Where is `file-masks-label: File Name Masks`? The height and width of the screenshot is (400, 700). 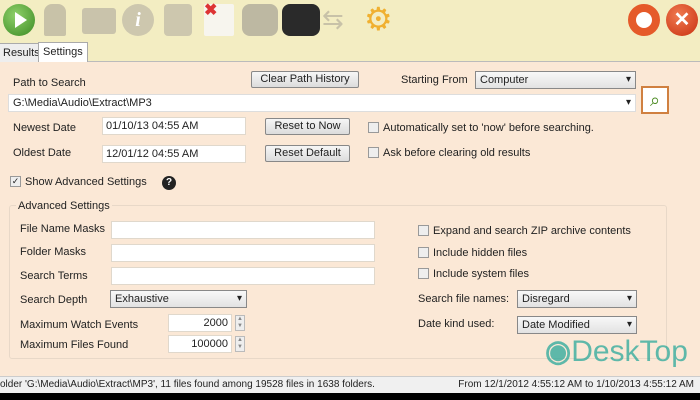 file-masks-label: File Name Masks is located at coordinates (62, 229).